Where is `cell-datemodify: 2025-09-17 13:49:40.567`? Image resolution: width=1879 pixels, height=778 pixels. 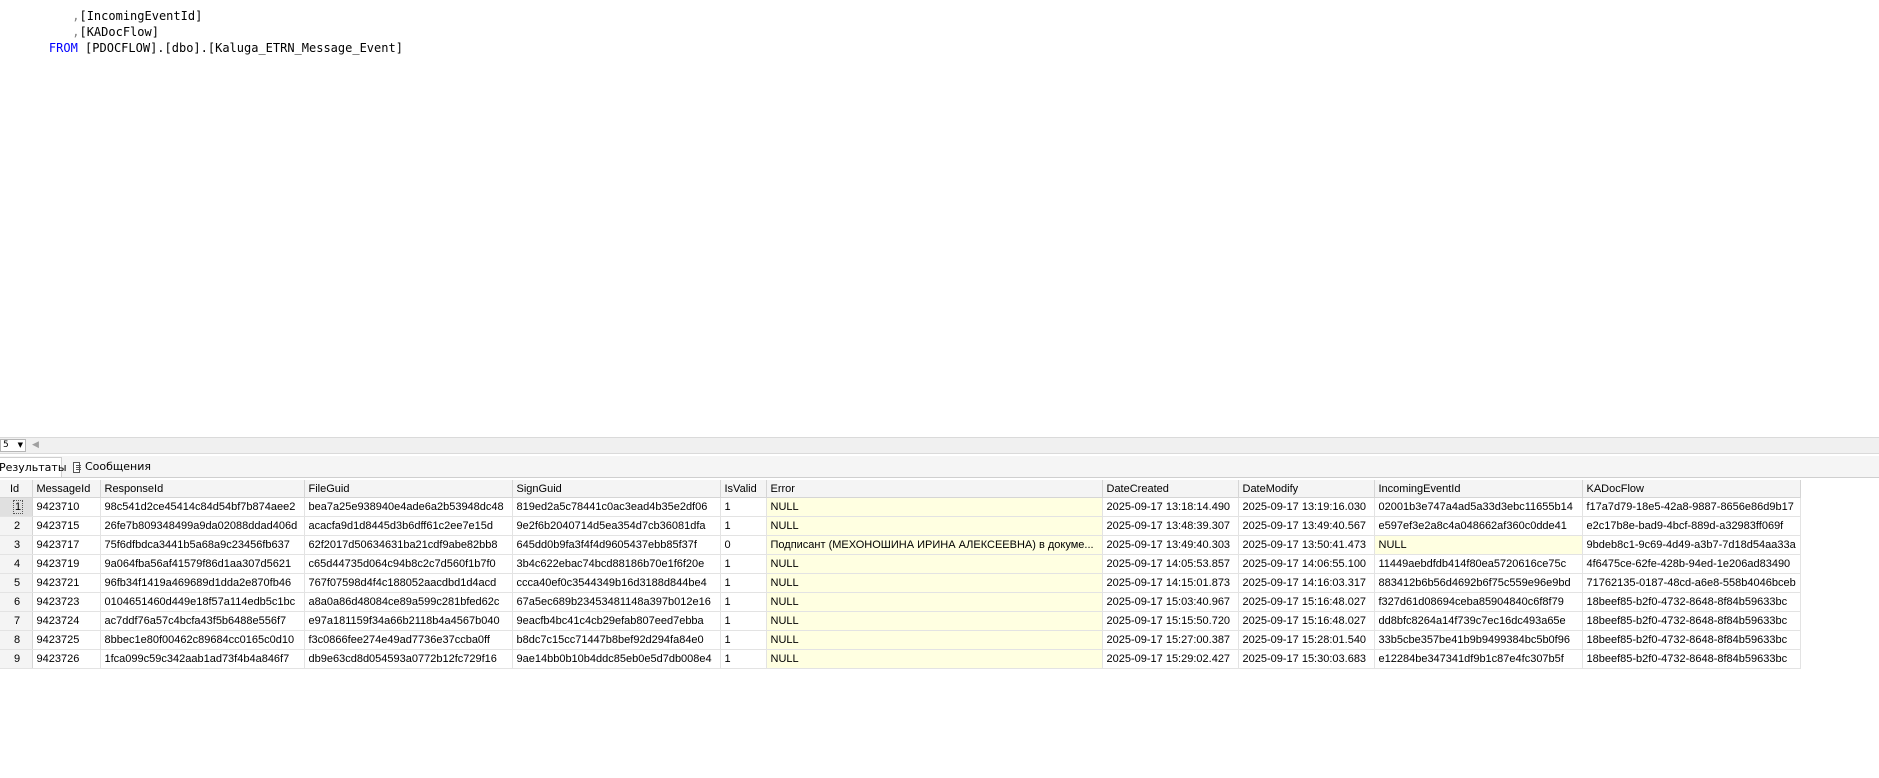 cell-datemodify: 2025-09-17 13:49:40.567 is located at coordinates (1306, 526).